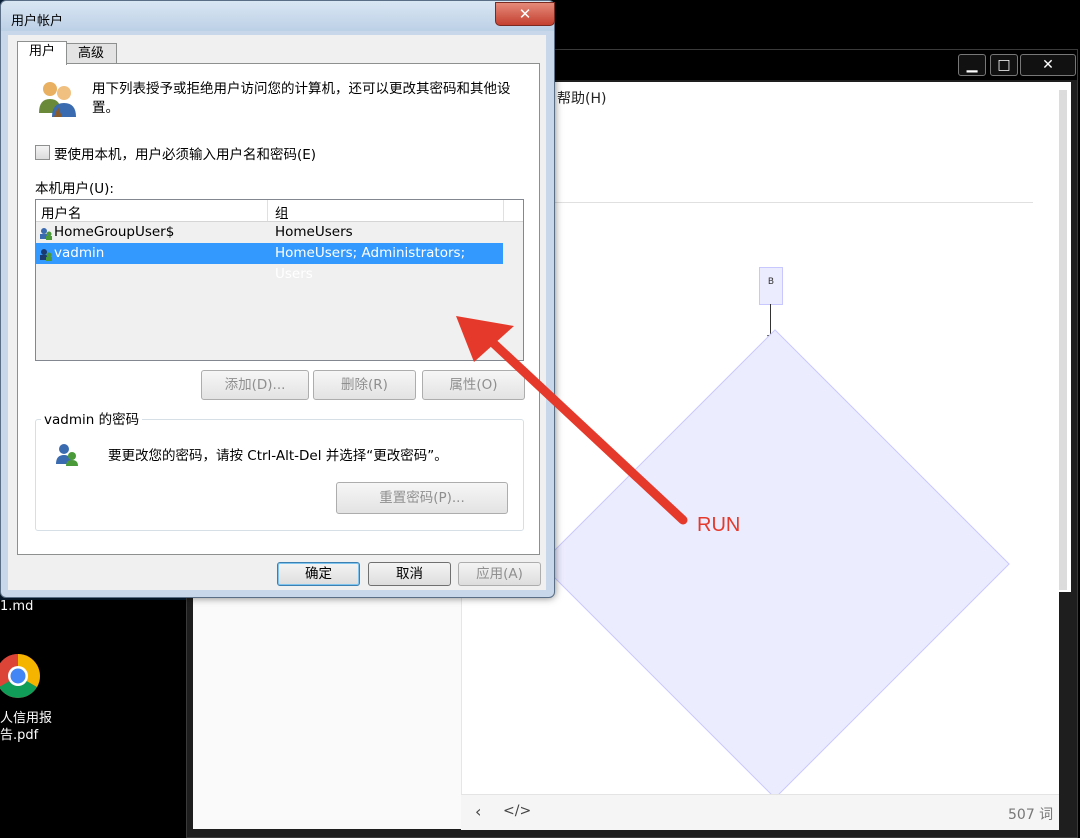  Describe the element at coordinates (74, 189) in the screenshot. I see `local-users-label: 本机用户(U):` at that location.